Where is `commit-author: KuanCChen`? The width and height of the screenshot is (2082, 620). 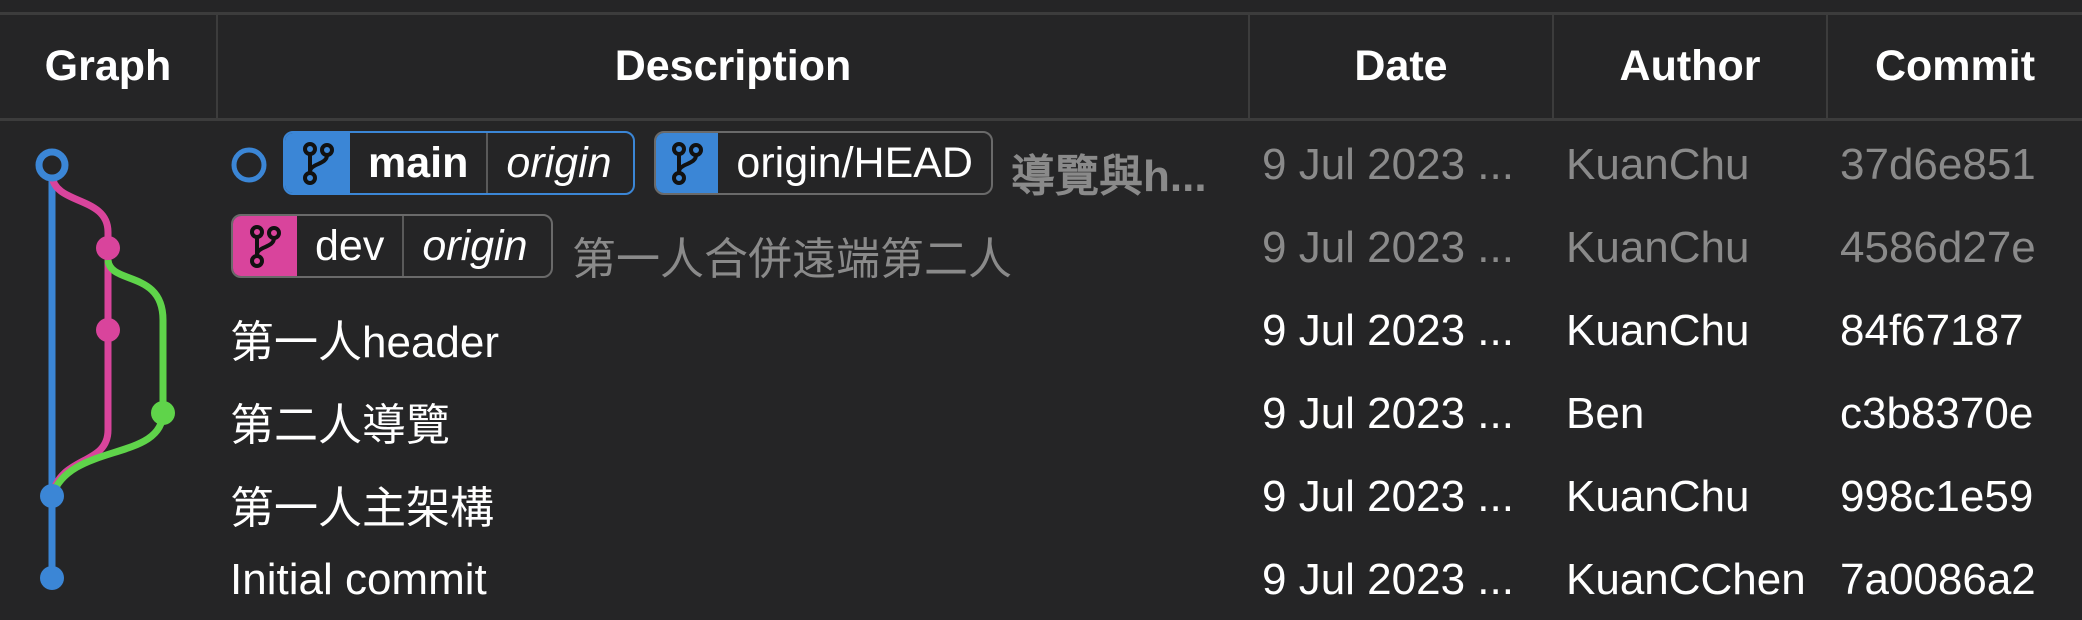 commit-author: KuanCChen is located at coordinates (1686, 579).